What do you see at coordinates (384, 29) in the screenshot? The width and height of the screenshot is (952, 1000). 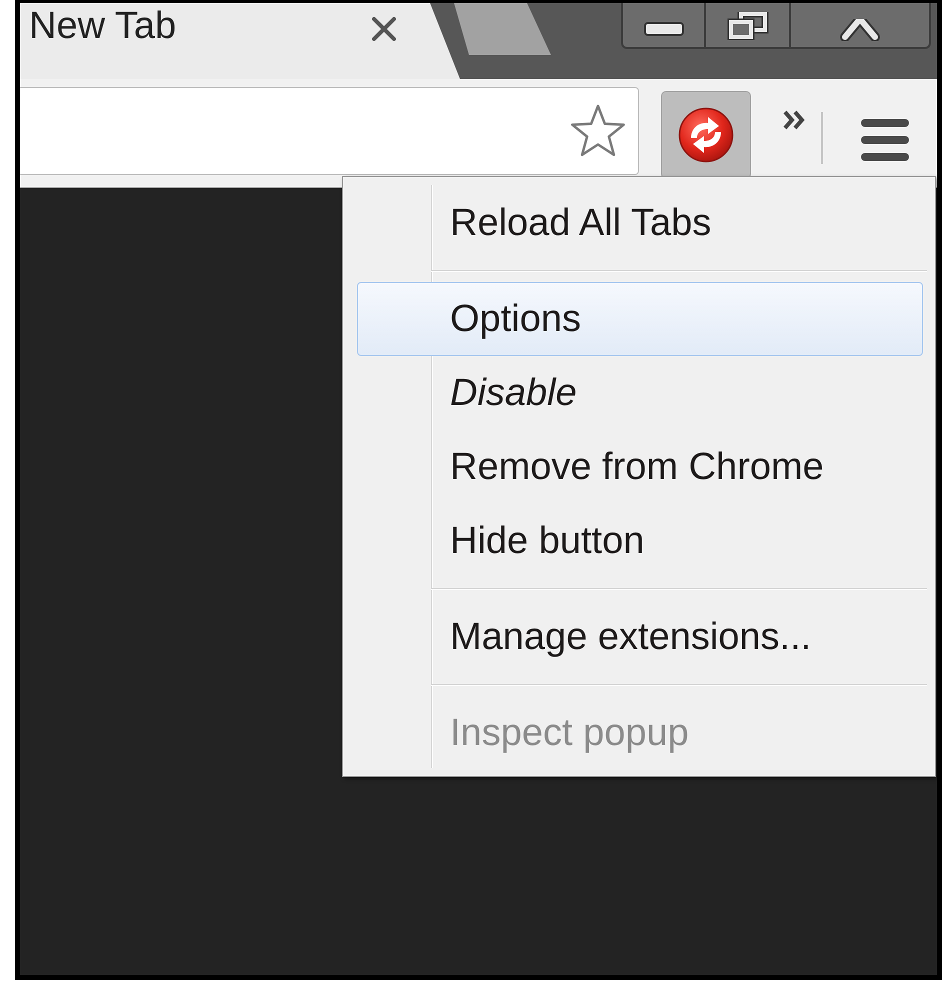 I see `close-icon` at bounding box center [384, 29].